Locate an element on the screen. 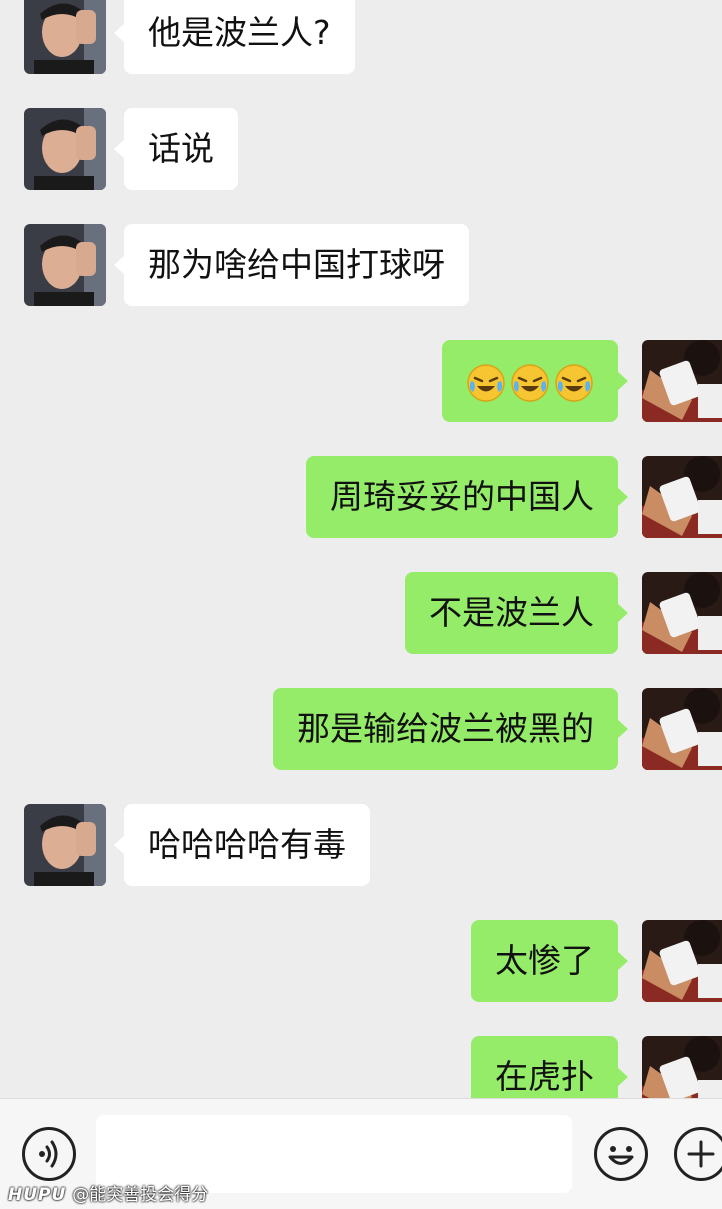  message-text: 那是输给波兰被黑的 is located at coordinates (445, 728).